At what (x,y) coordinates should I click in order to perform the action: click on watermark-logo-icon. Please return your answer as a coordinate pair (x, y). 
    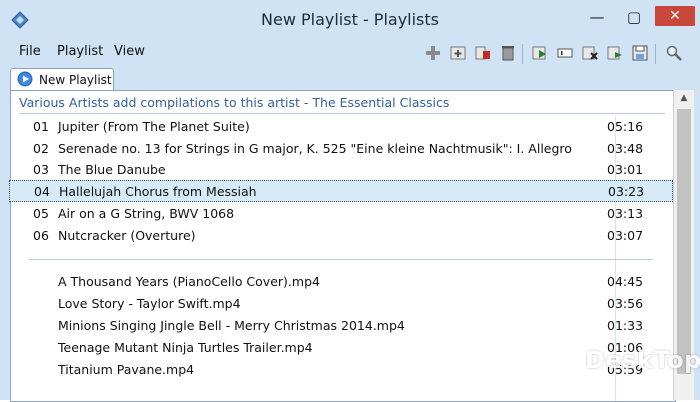
    Looking at the image, I should click on (561, 360).